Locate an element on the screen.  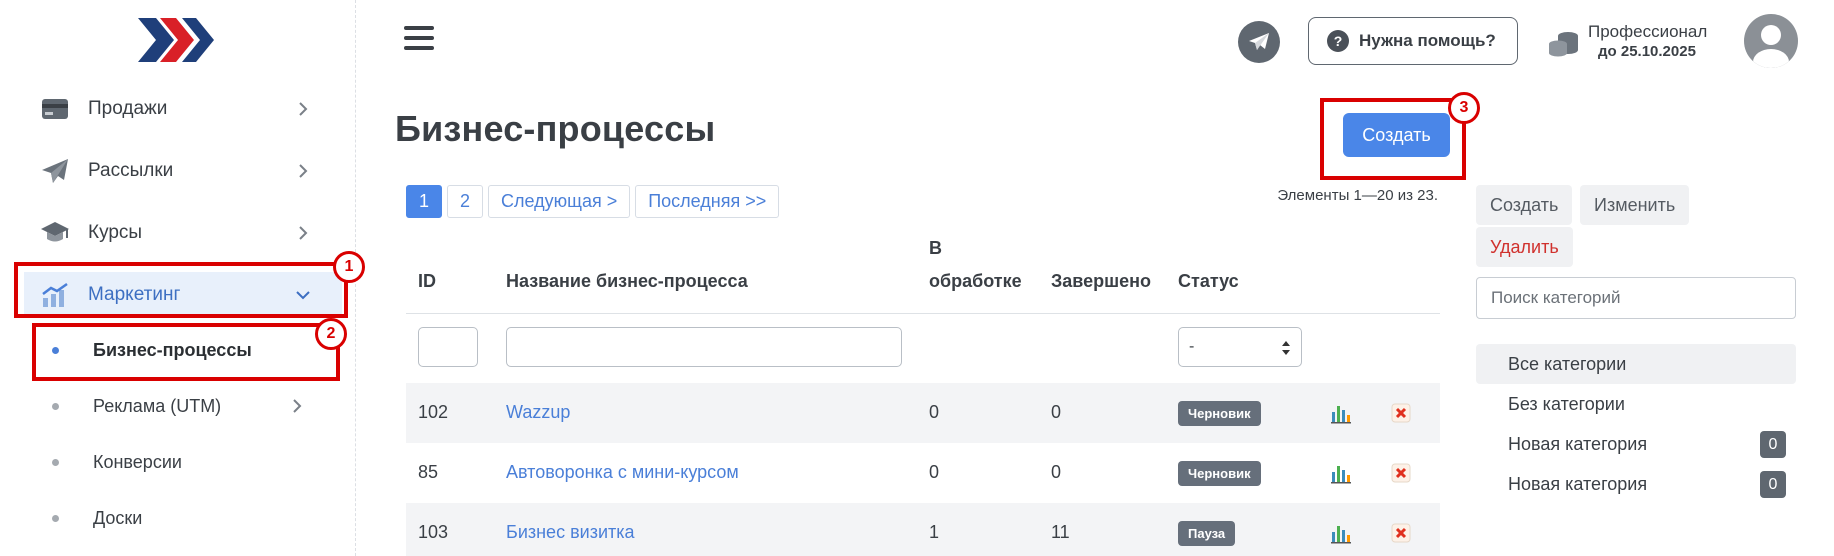
sidebar-subitem-conversions: Конверсии is located at coordinates (185, 462).